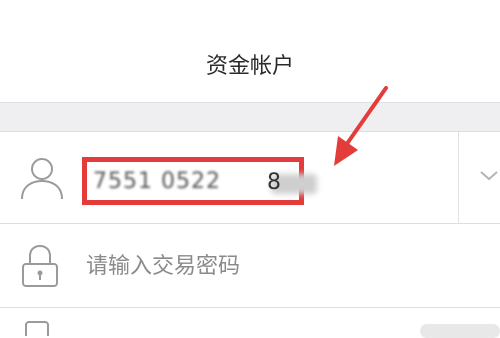 This screenshot has height=338, width=500. I want to click on password-input, so click(266, 266).